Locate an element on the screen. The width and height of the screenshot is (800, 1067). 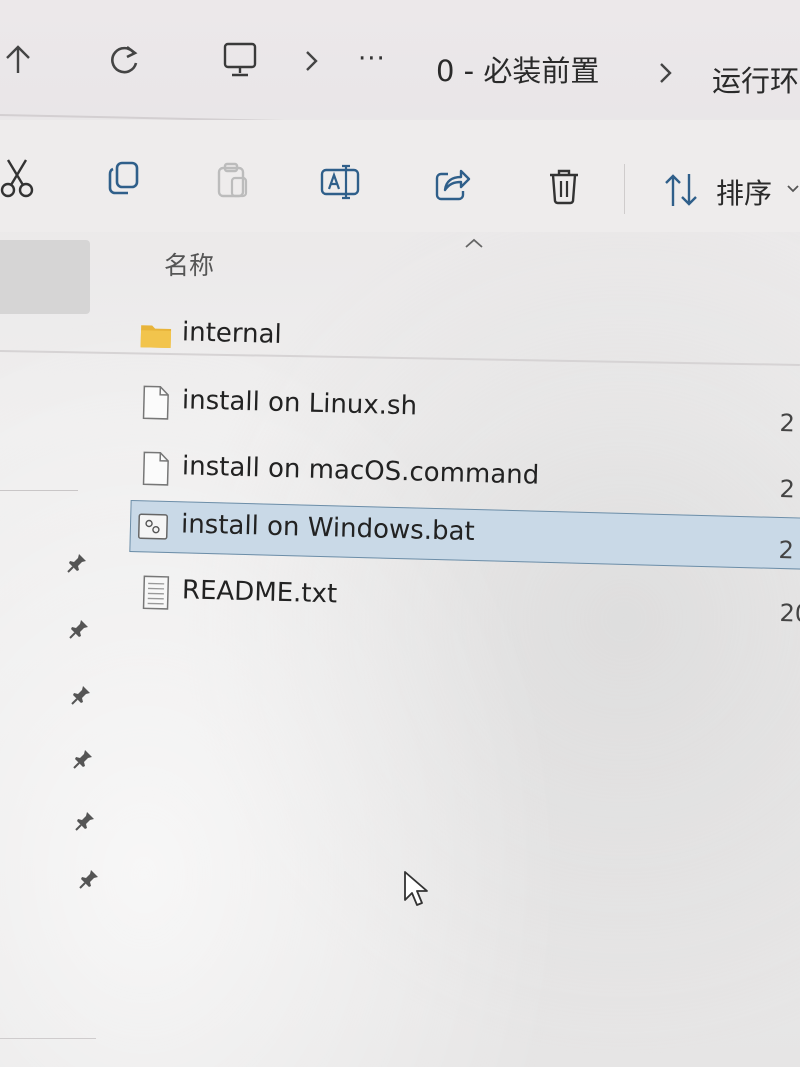
batch-file-icon is located at coordinates (152, 526).